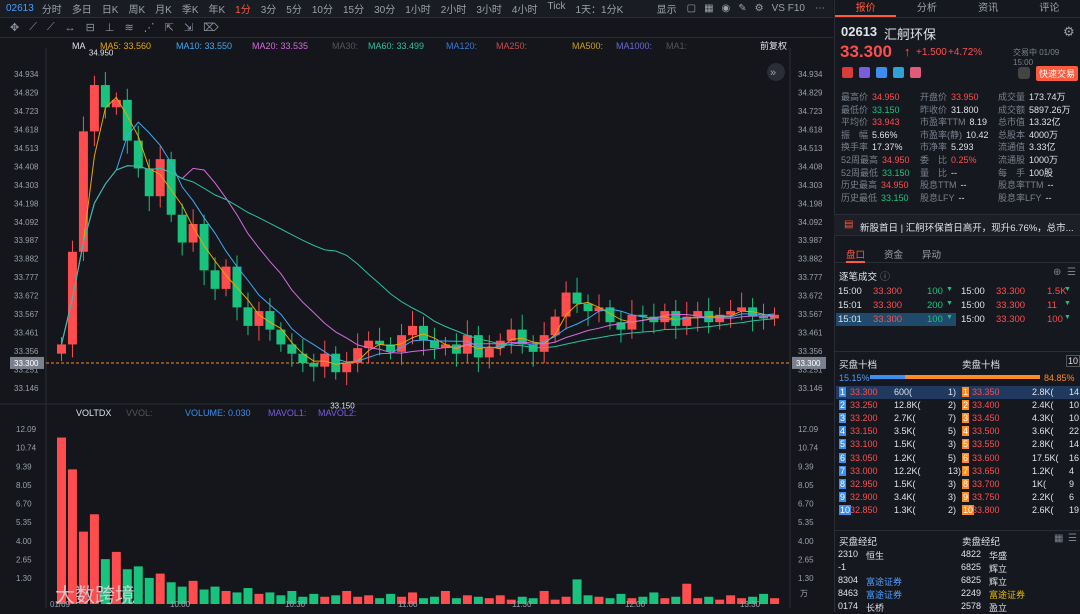 The image size is (1080, 614). What do you see at coordinates (454, 8) in the screenshot?
I see `interval-tab: 2小时` at bounding box center [454, 8].